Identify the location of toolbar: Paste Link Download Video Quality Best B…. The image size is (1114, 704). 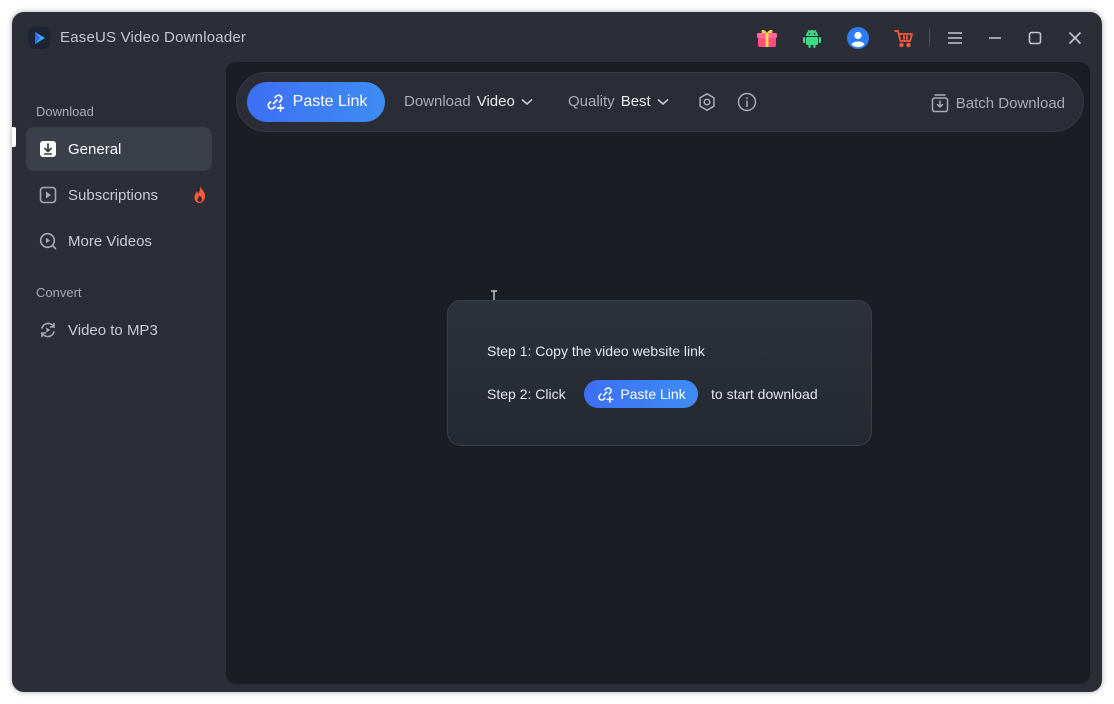
(660, 102).